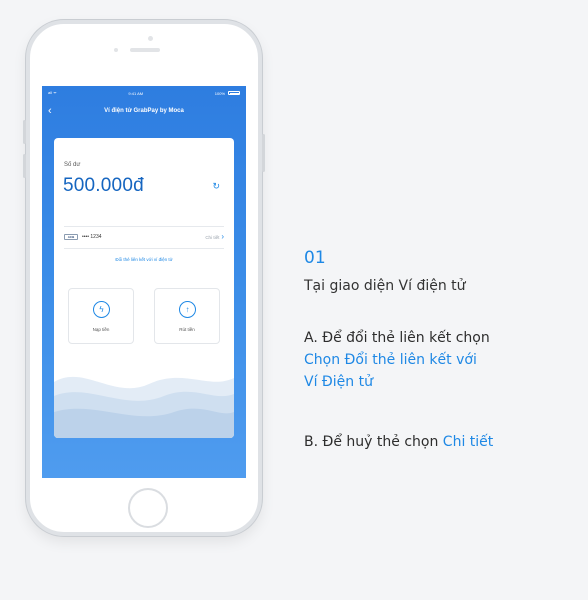  I want to click on withdraw-button: ↑ Rút tiền, so click(187, 316).